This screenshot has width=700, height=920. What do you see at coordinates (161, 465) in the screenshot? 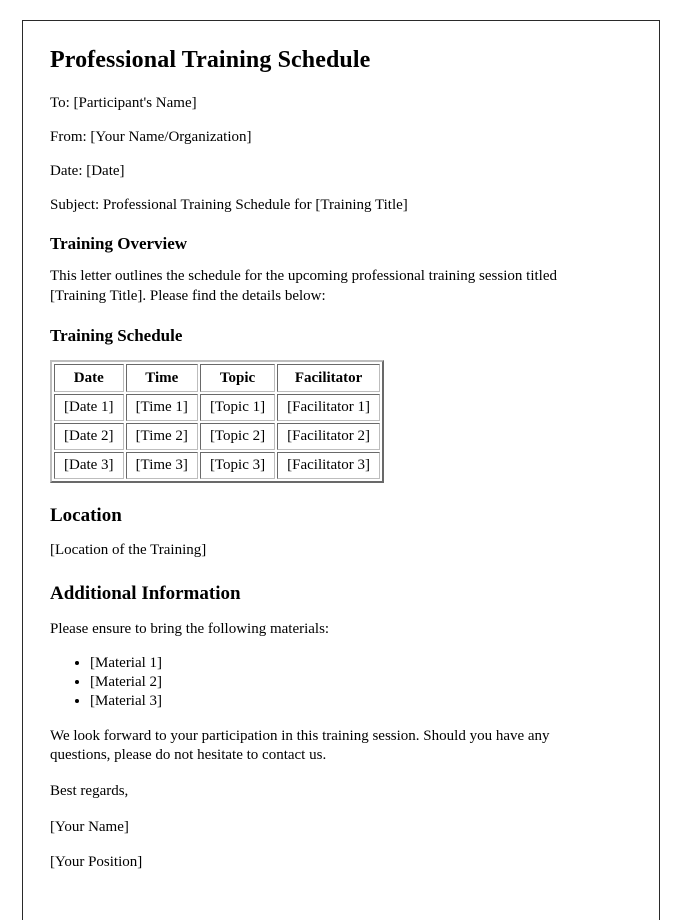
I see `cell-time: [Time 3]` at bounding box center [161, 465].